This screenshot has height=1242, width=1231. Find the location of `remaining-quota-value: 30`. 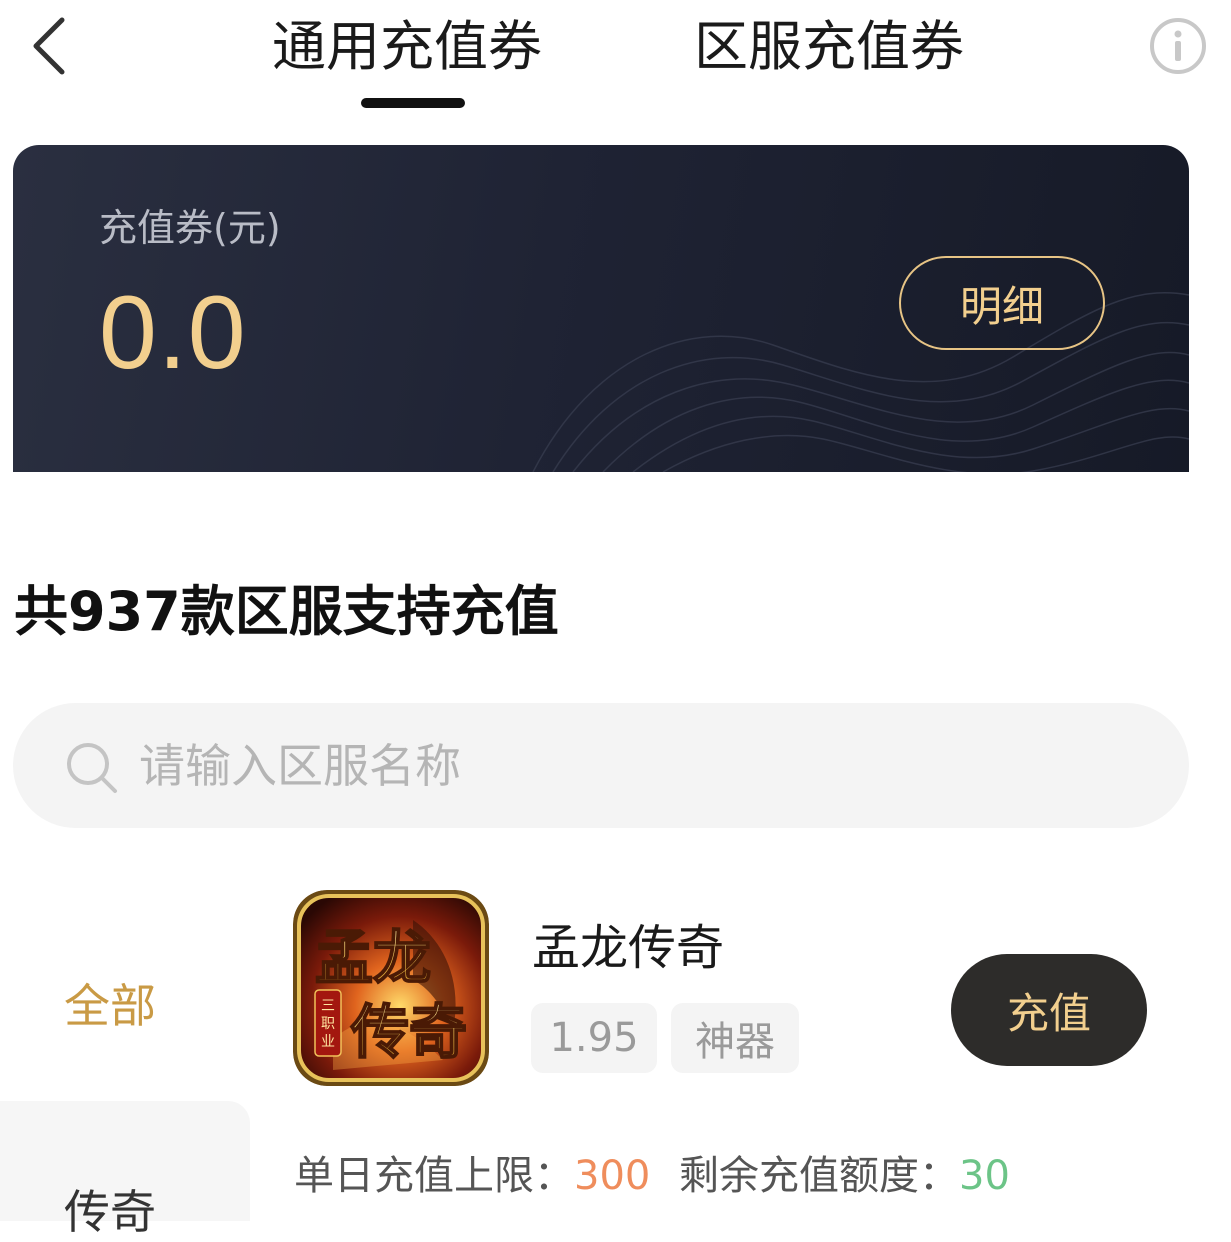

remaining-quota-value: 30 is located at coordinates (984, 1176).